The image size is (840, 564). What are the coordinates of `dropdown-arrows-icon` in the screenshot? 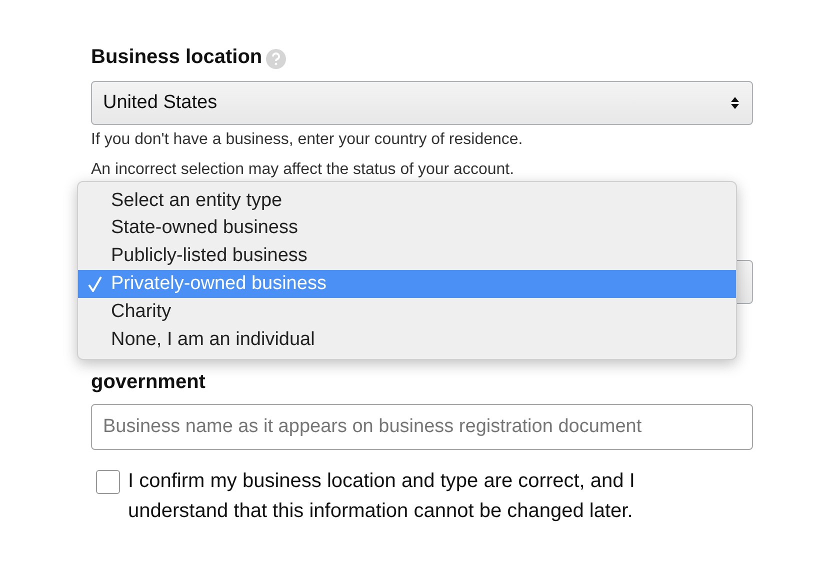 It's located at (735, 103).